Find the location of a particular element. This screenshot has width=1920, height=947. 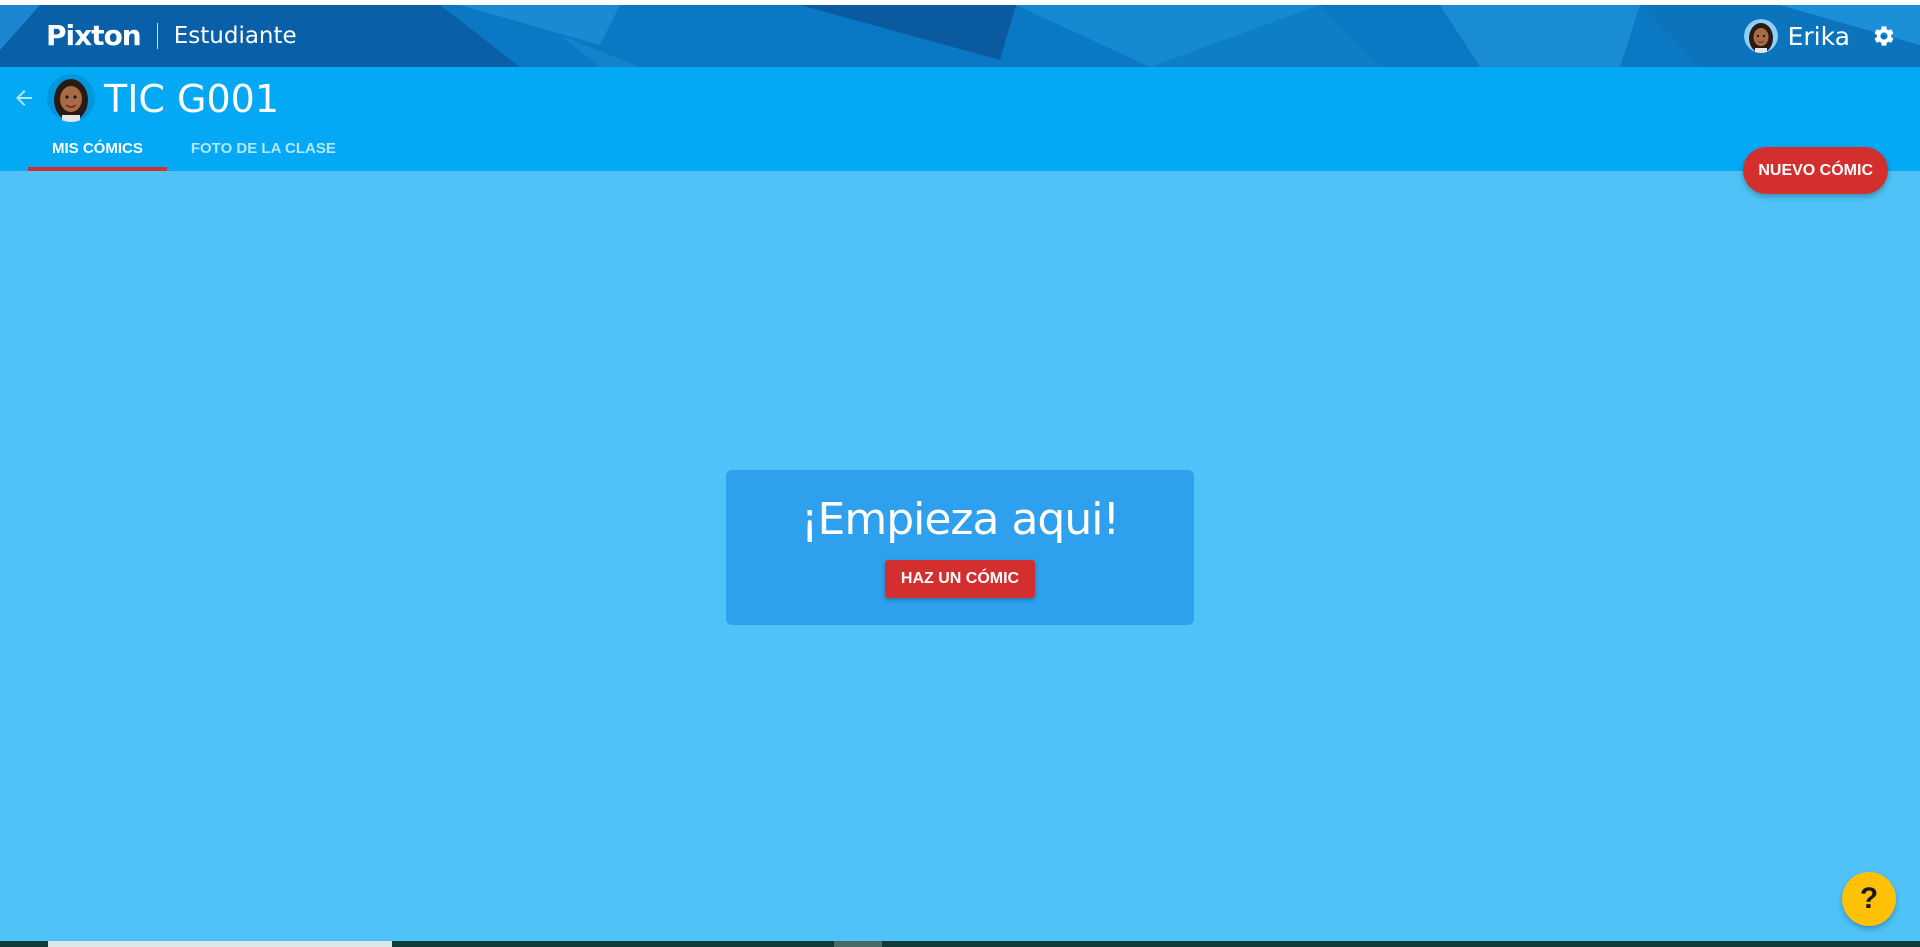

tab-mis-comics: MIS CÓMICS is located at coordinates (97, 152).